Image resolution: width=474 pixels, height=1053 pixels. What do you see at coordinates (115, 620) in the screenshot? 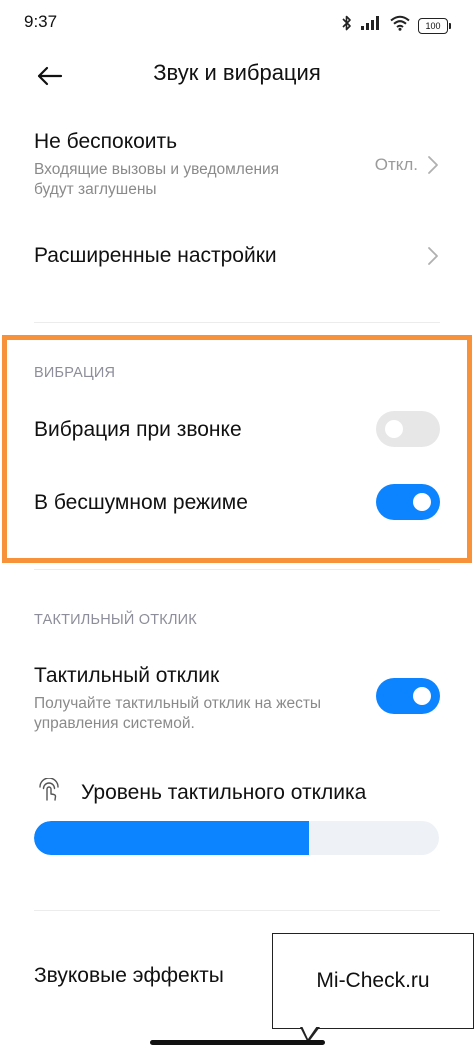
I see `haptics-section-label: ТАКТИЛЬНЫЙ ОТКЛИК` at bounding box center [115, 620].